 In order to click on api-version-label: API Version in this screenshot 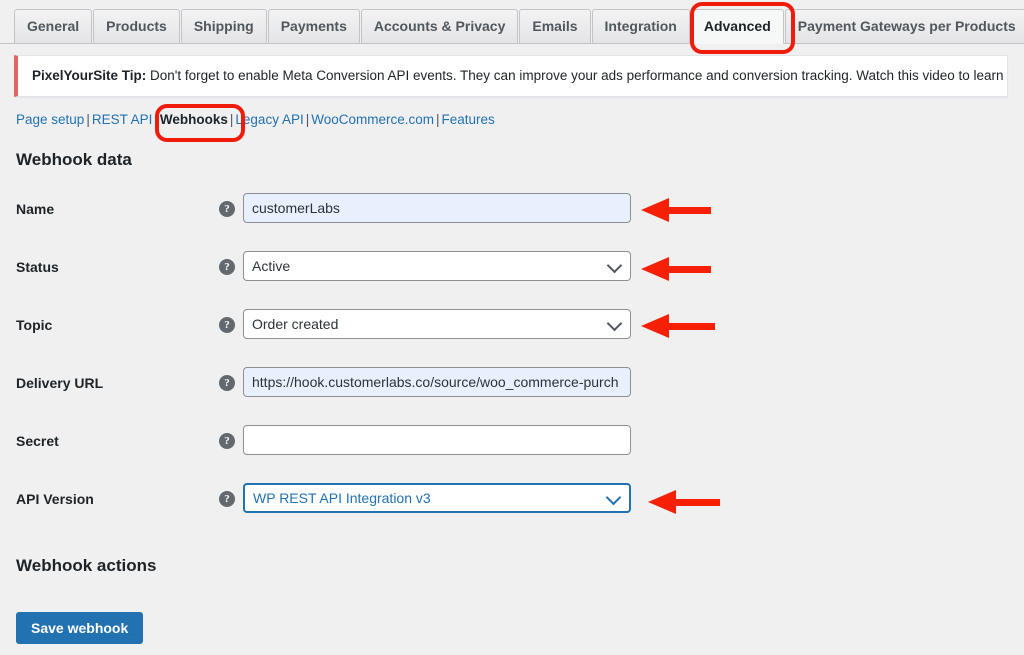, I will do `click(55, 499)`.